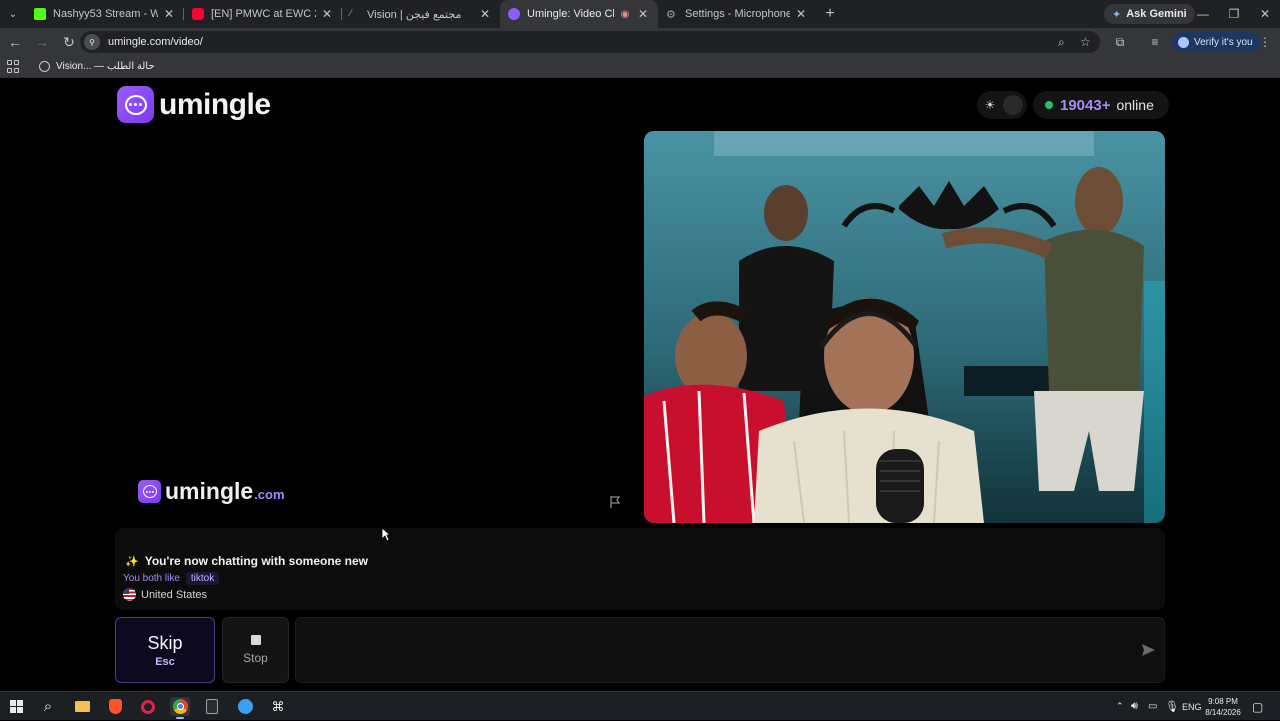  I want to click on tab-youtube-pmwc: [EN] PMWC at EWC 26 Finals D ✕, so click(263, 14).